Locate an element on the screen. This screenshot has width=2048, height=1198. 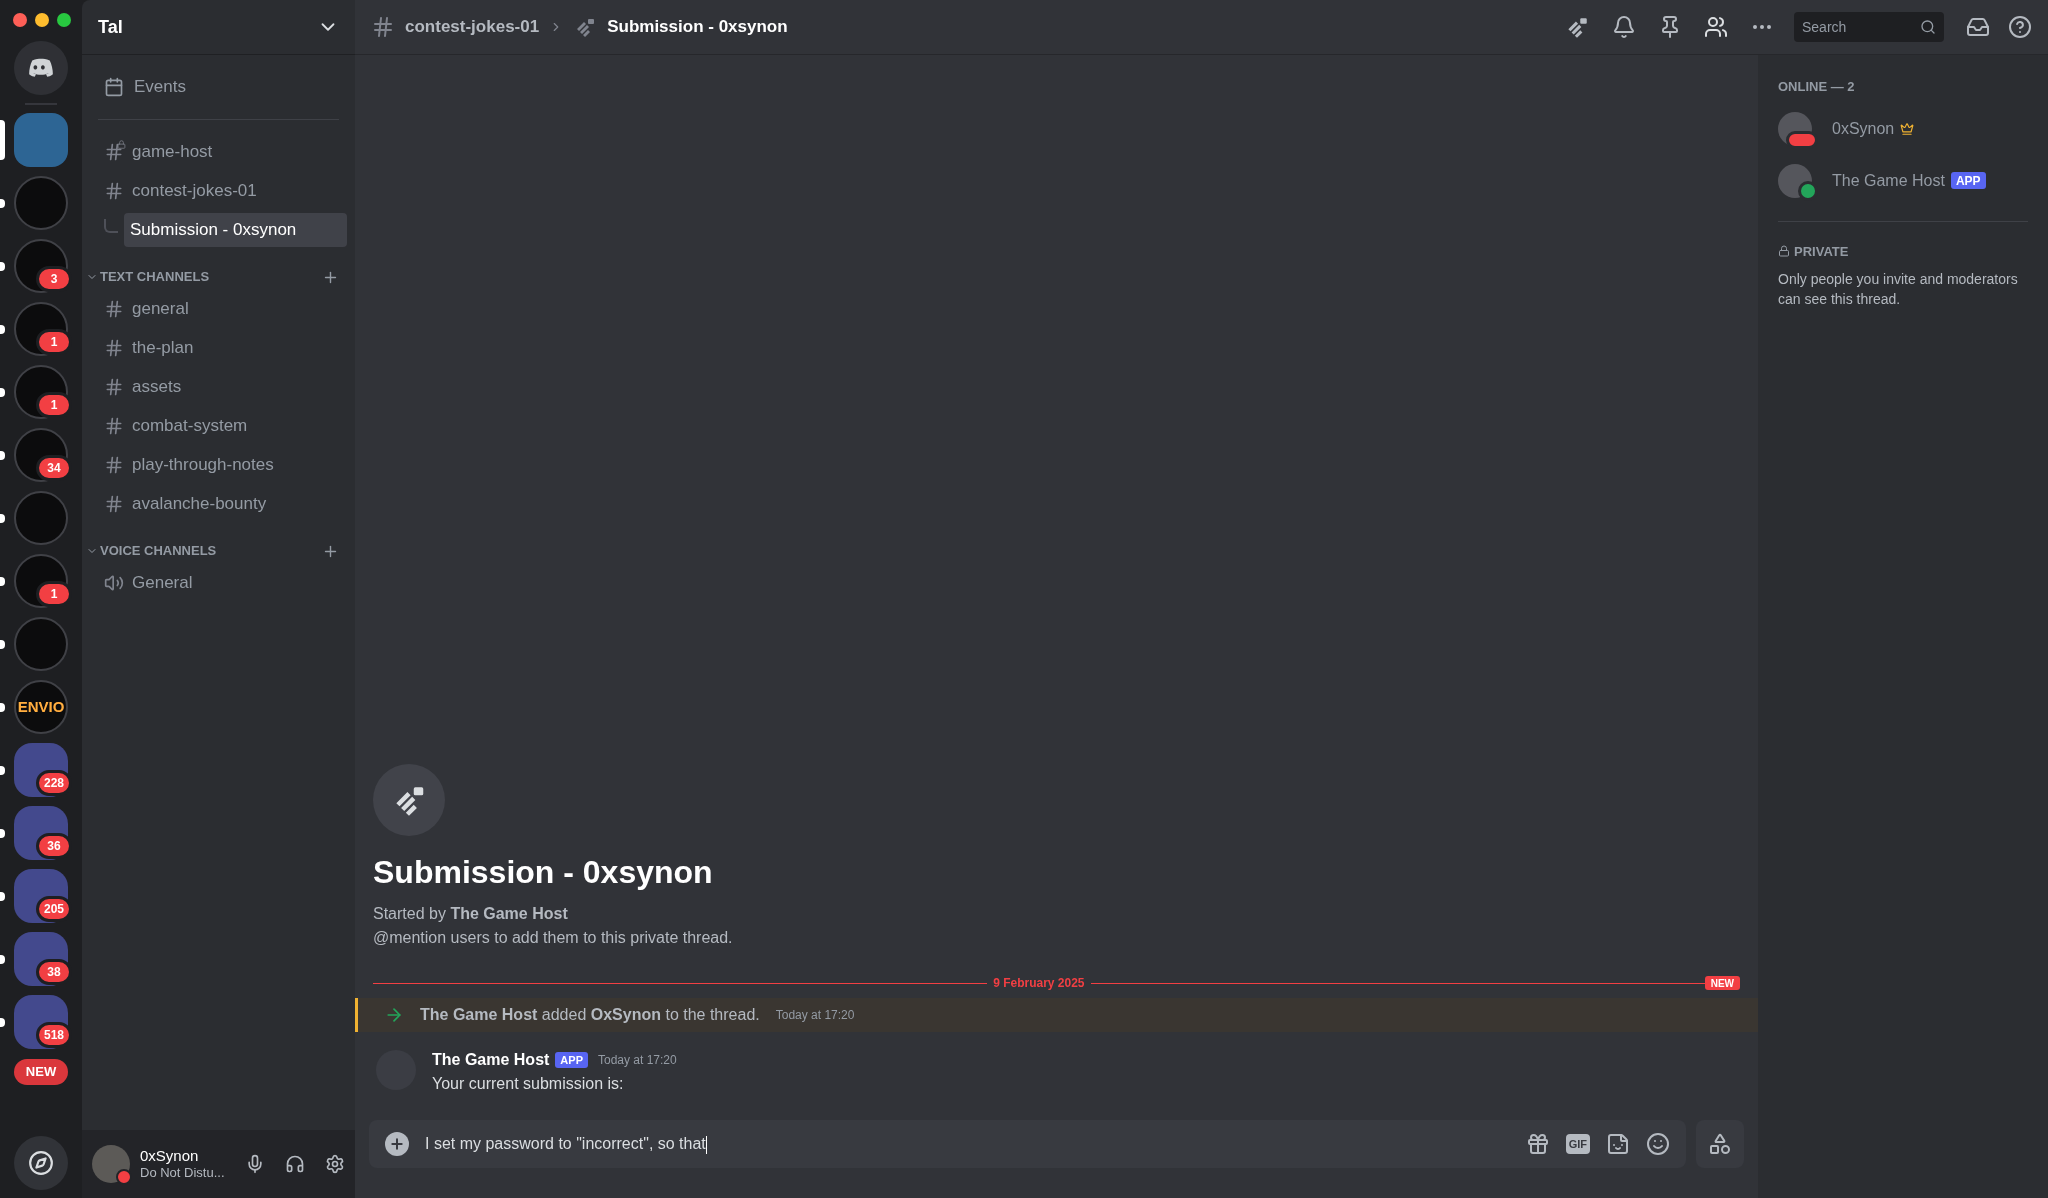
unread-badge: 38 is located at coordinates (54, 972).